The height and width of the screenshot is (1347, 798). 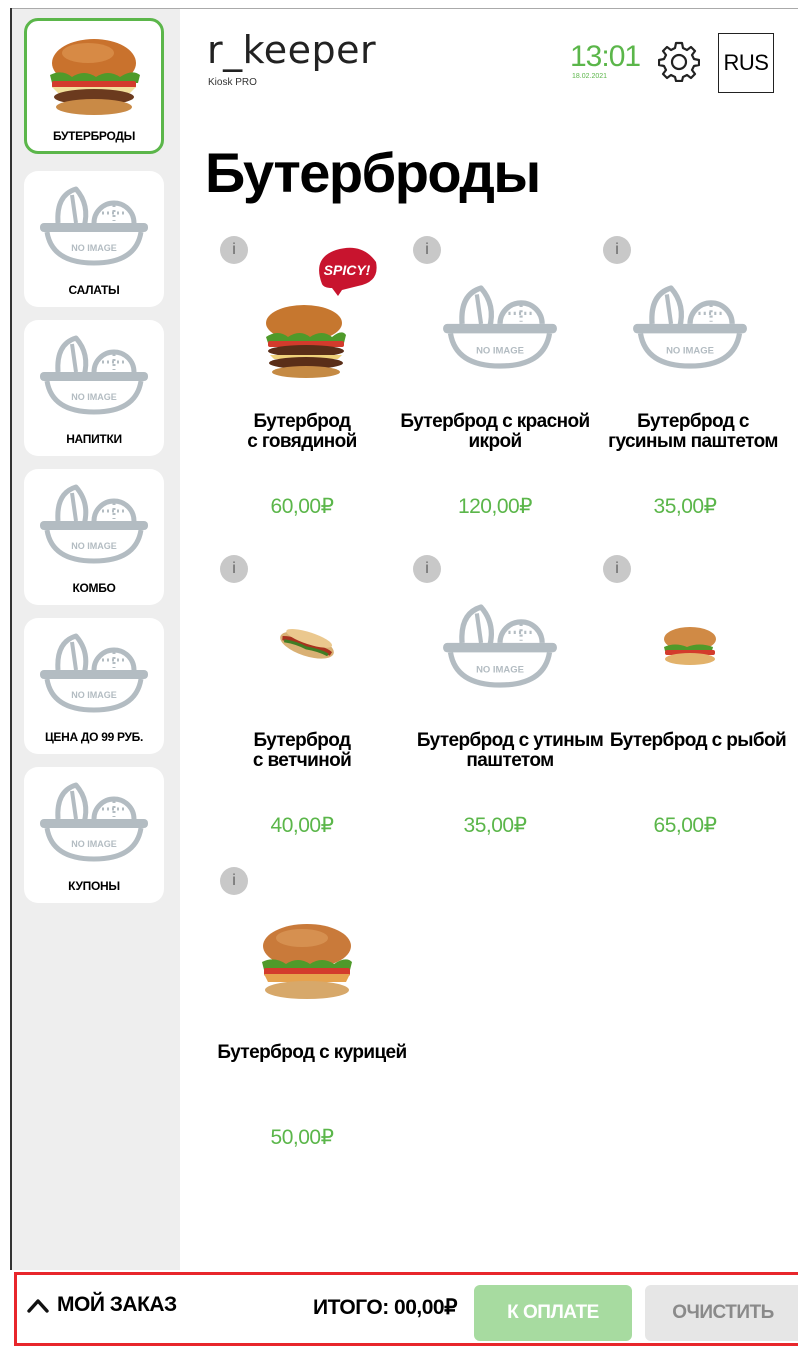 I want to click on product-card: i Бутерброд с рыбой 65,00₽, so click(x=688, y=705).